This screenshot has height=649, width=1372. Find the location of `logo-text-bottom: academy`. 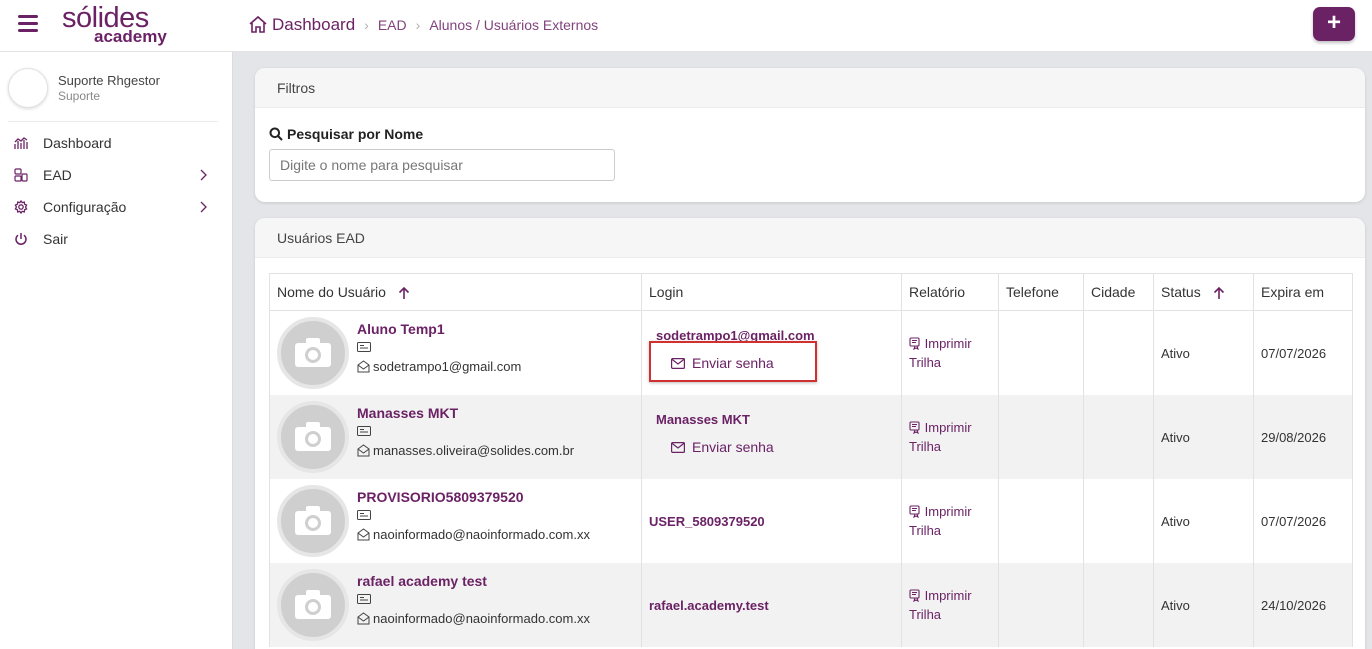

logo-text-bottom: academy is located at coordinates (130, 36).